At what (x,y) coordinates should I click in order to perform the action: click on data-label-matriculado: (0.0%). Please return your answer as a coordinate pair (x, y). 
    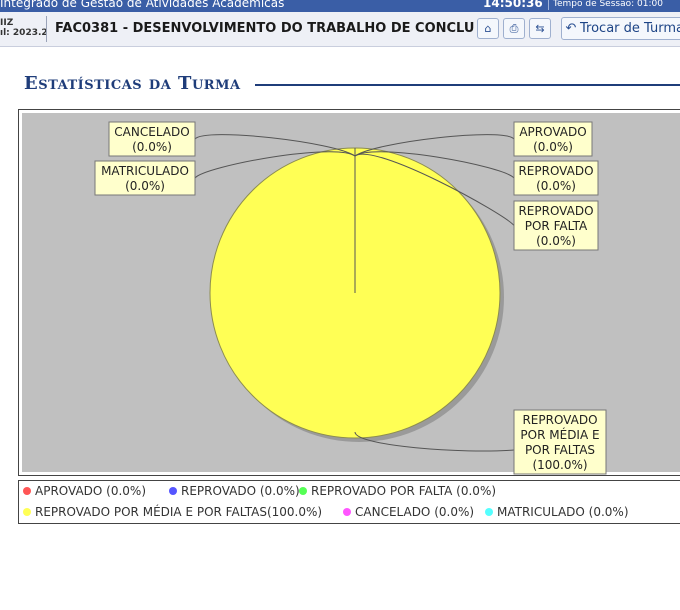
    Looking at the image, I should click on (145, 186).